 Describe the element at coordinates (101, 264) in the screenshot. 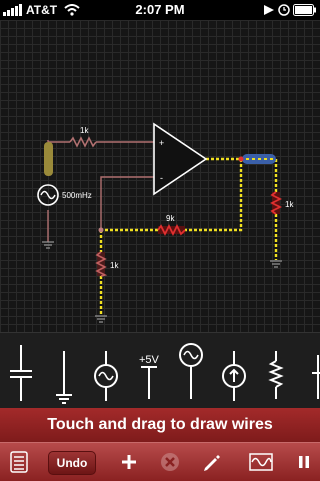

I see `resistor-ground` at that location.